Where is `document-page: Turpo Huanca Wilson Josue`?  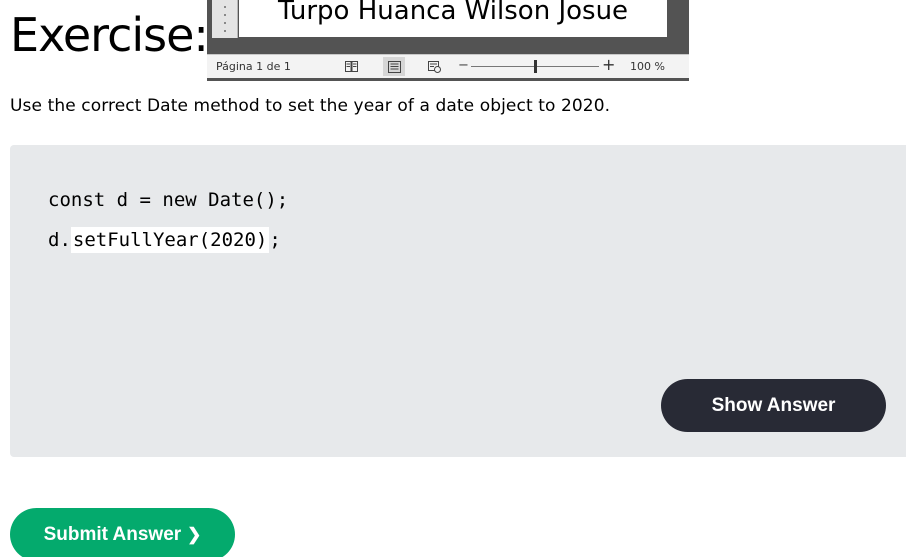
document-page: Turpo Huanca Wilson Josue is located at coordinates (453, 18).